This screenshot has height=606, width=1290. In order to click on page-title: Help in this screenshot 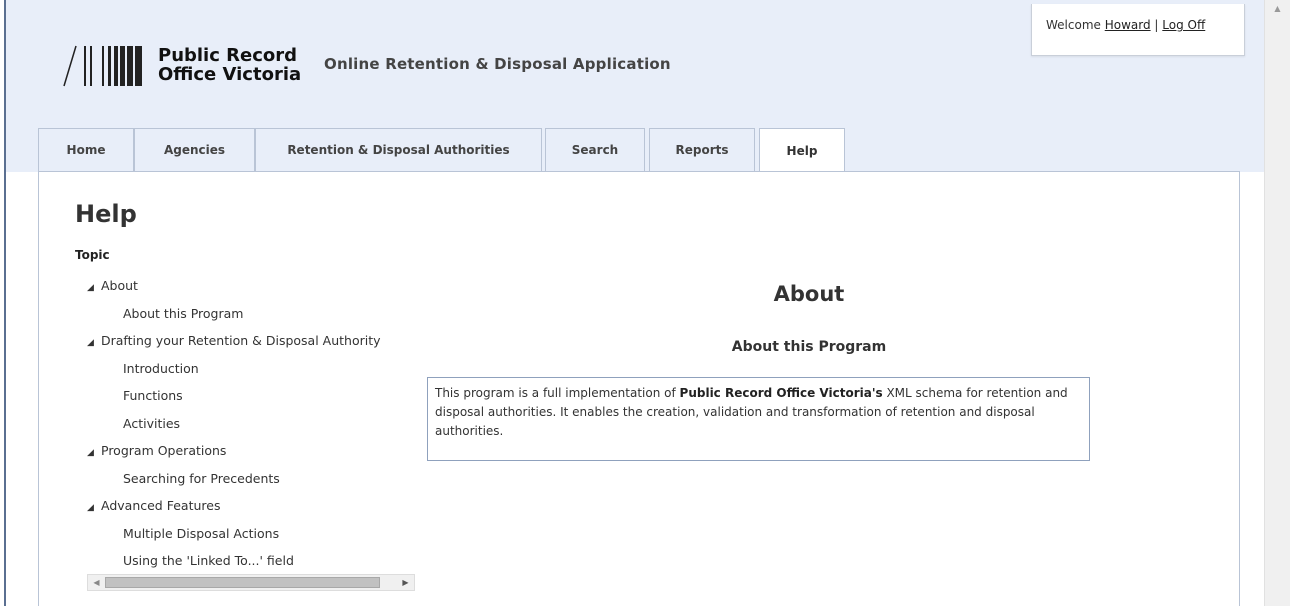, I will do `click(106, 214)`.